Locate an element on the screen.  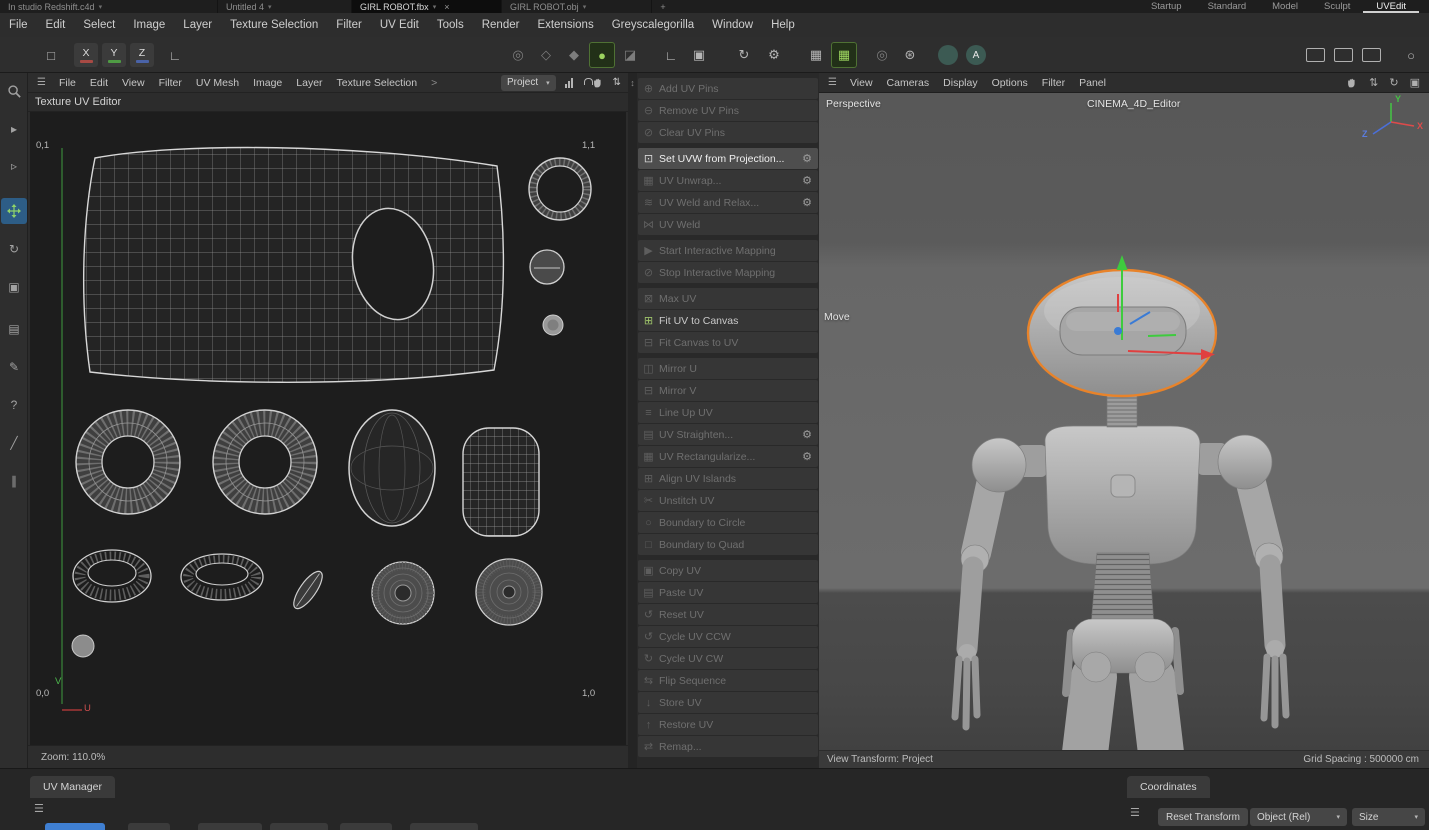
menu-layer: Layer is located at coordinates (197, 25).